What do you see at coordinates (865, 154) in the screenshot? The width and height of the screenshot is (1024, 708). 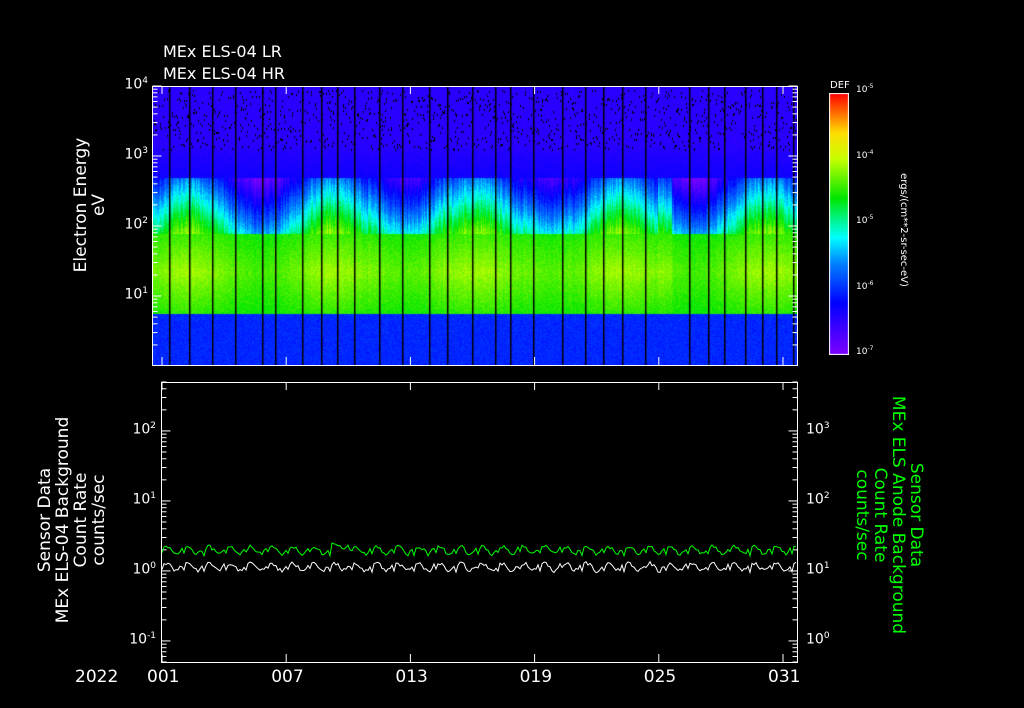 I see `y-tick-label: 10-4` at bounding box center [865, 154].